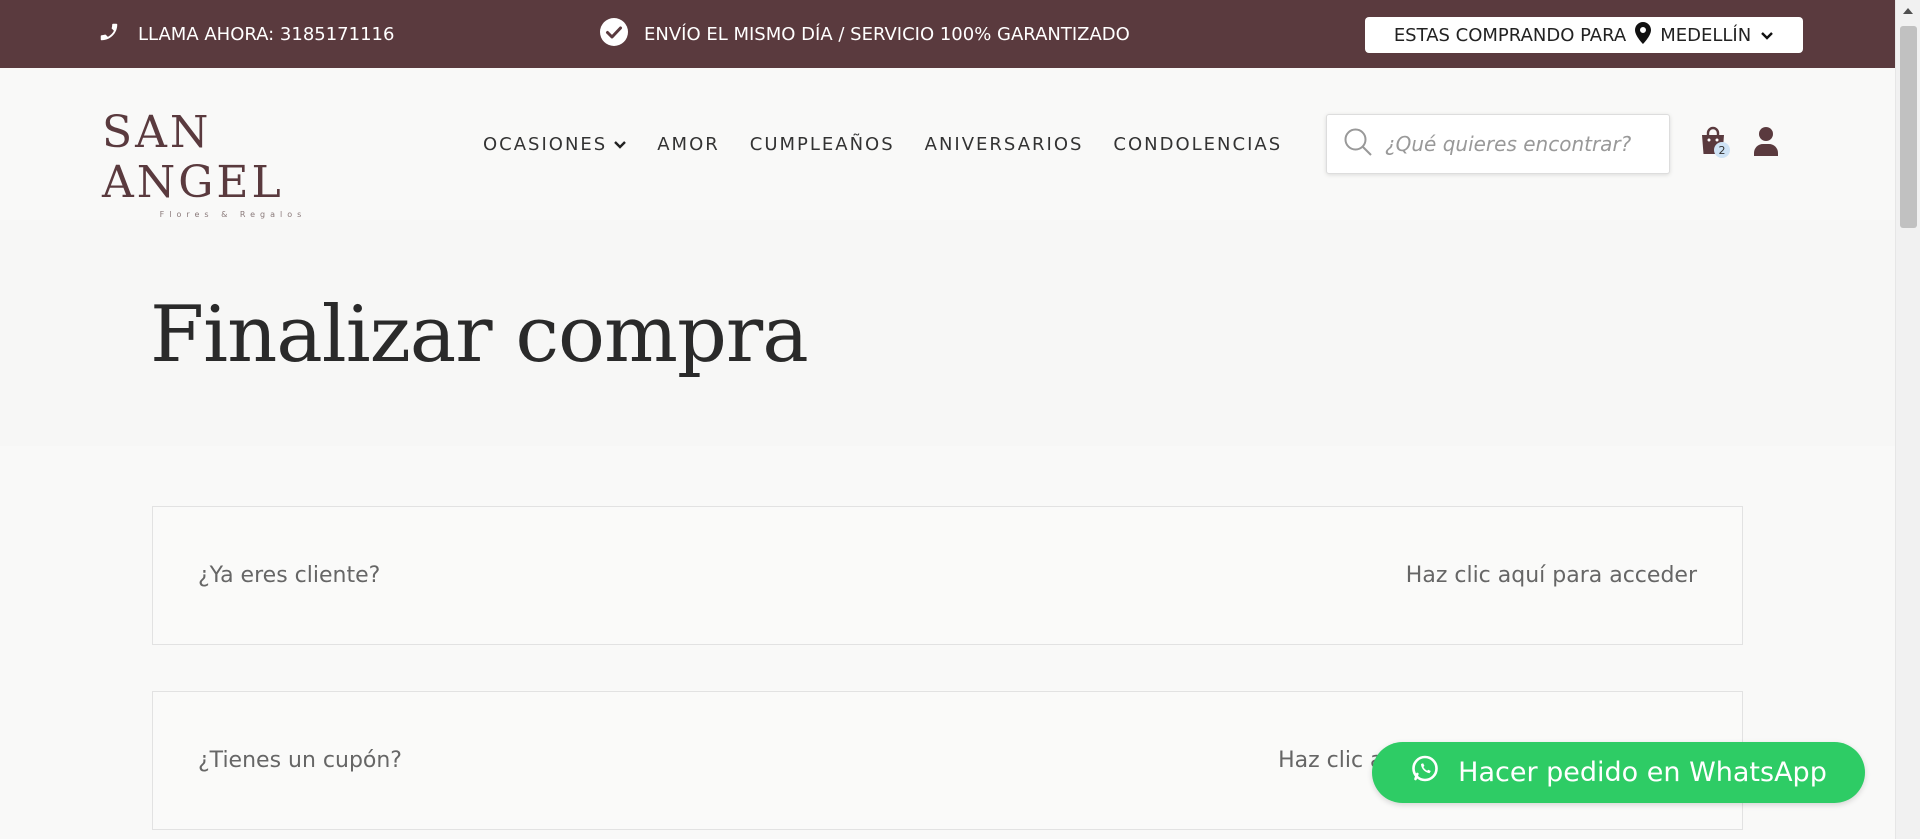  I want to click on map-pin-icon, so click(1643, 35).